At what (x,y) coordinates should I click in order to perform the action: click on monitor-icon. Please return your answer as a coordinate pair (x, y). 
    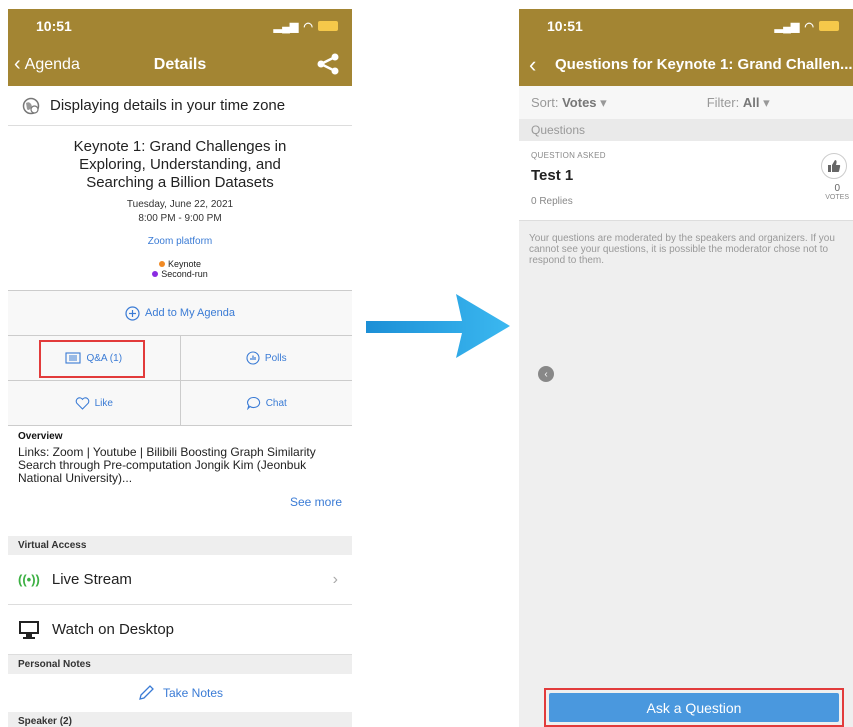
    Looking at the image, I should click on (29, 629).